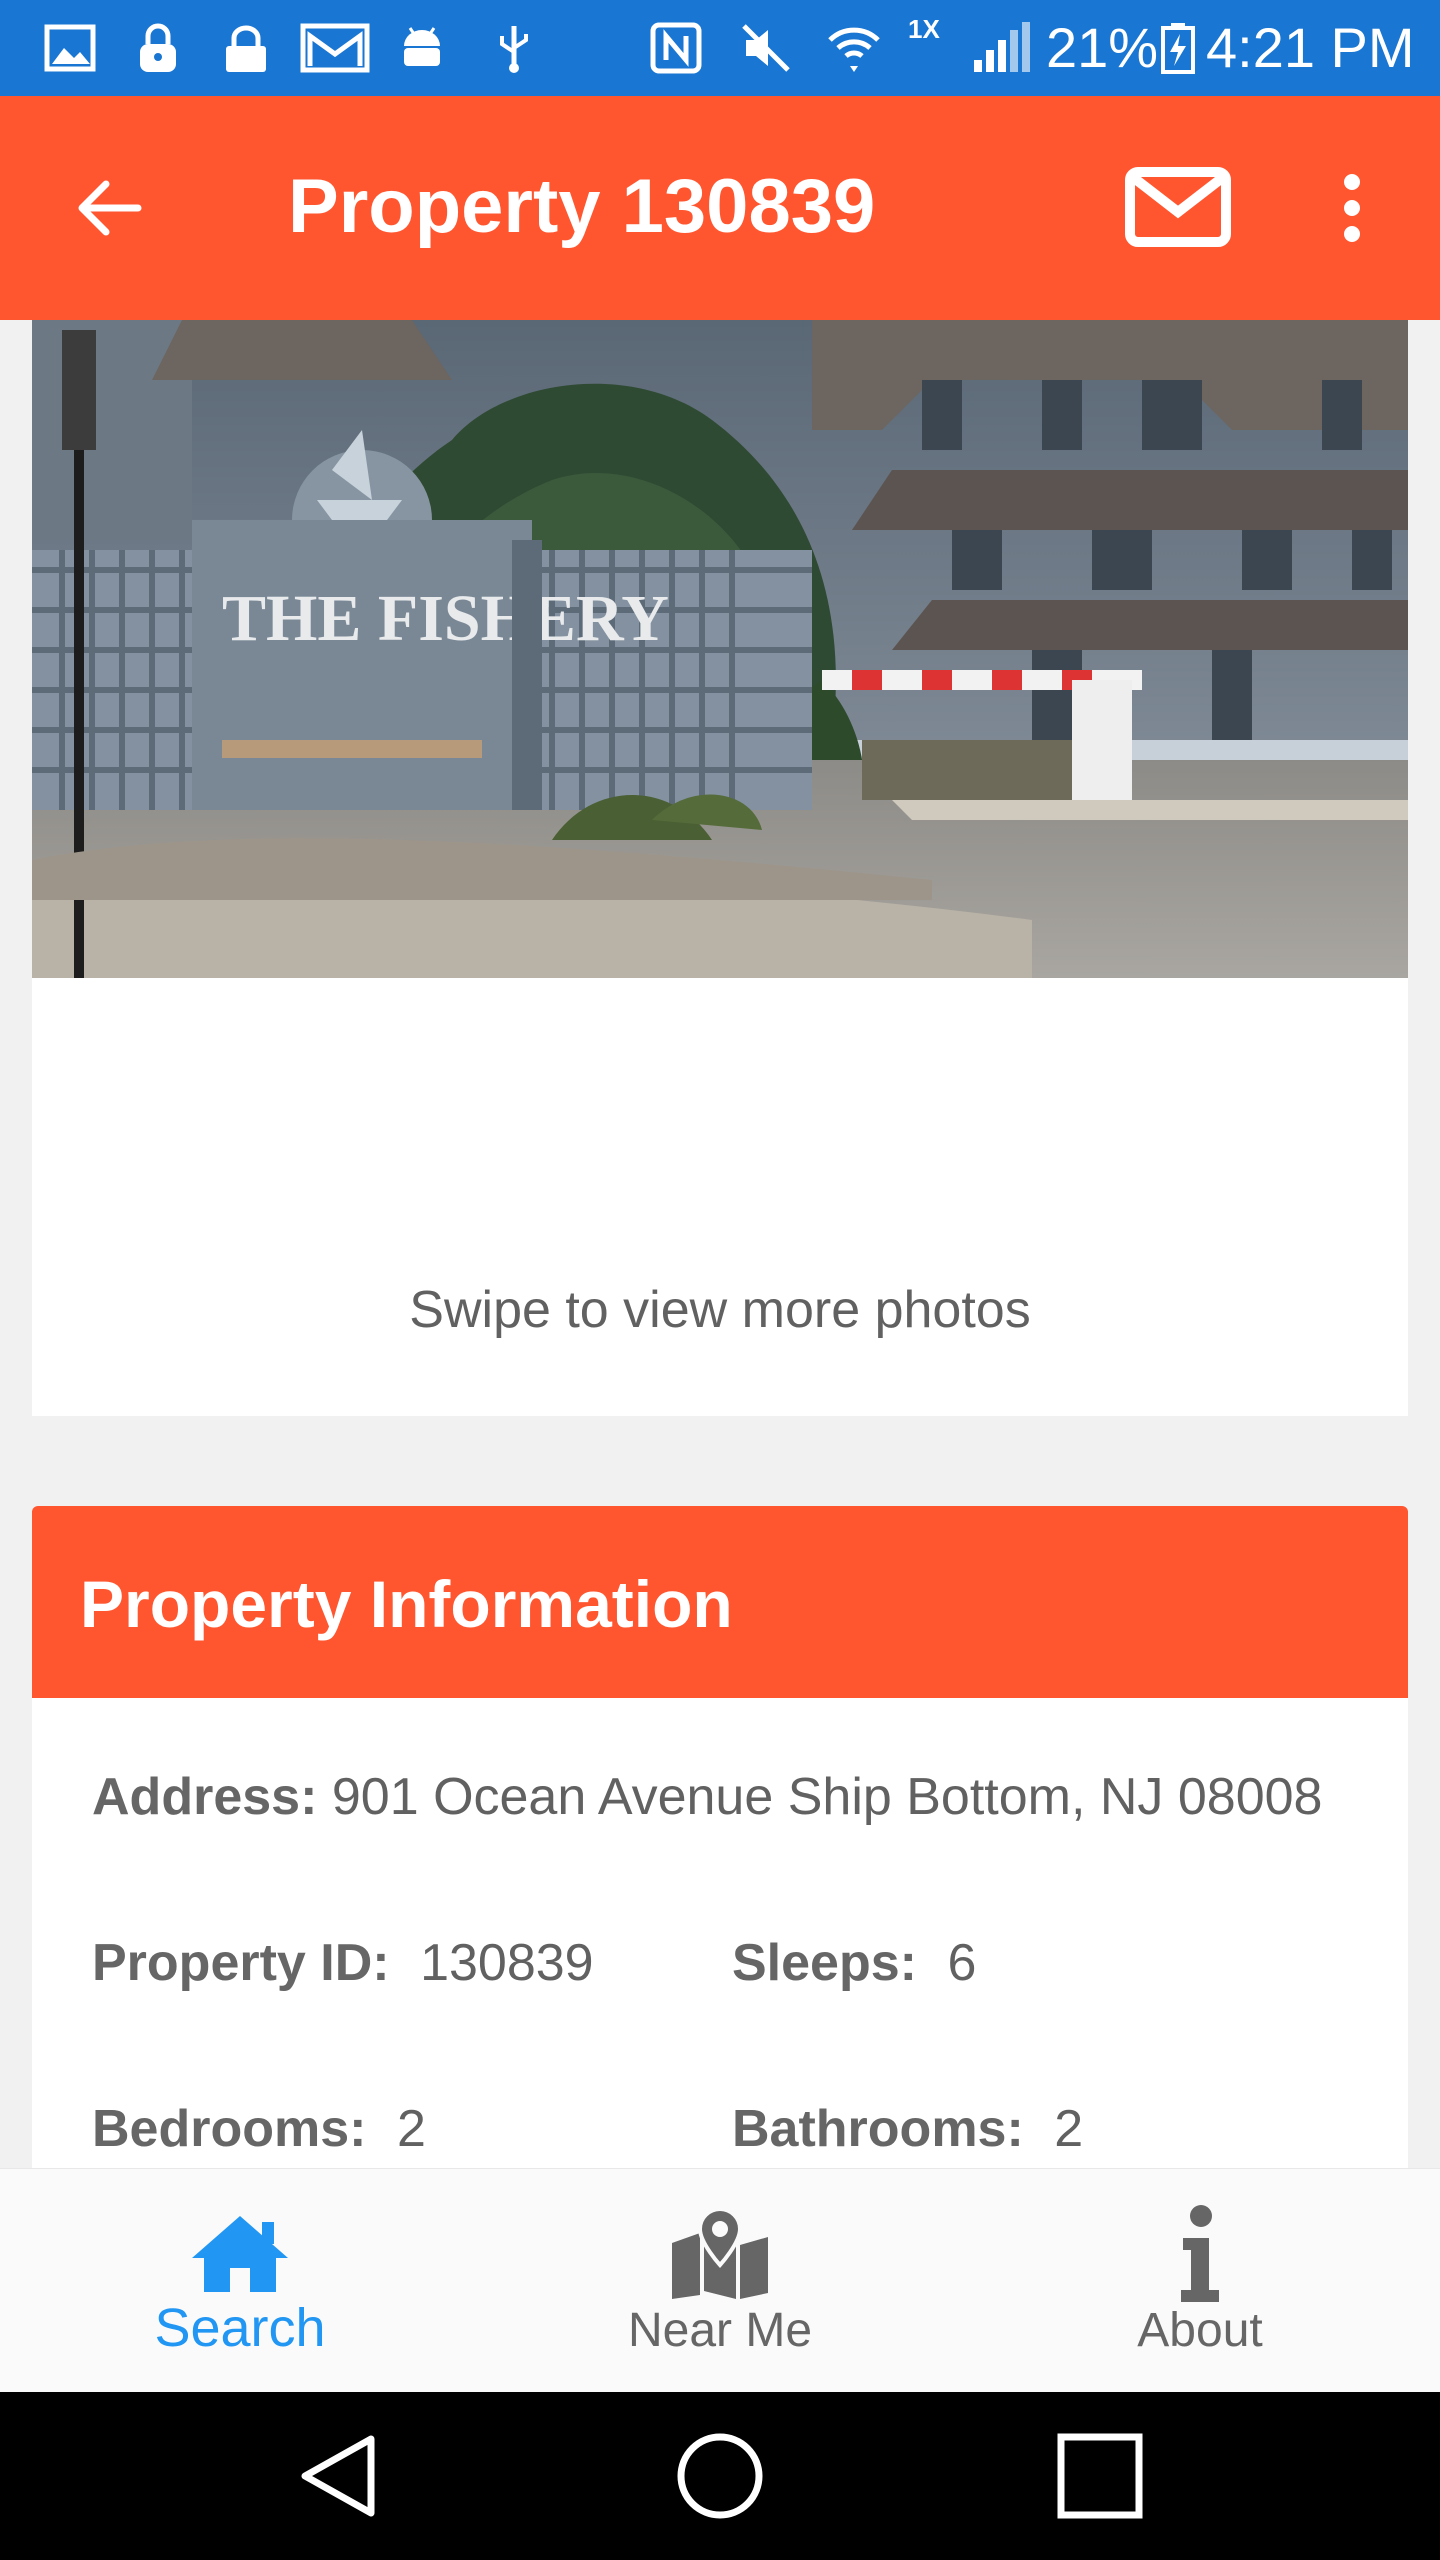 The height and width of the screenshot is (2560, 1440). I want to click on mail-icon, so click(1178, 207).